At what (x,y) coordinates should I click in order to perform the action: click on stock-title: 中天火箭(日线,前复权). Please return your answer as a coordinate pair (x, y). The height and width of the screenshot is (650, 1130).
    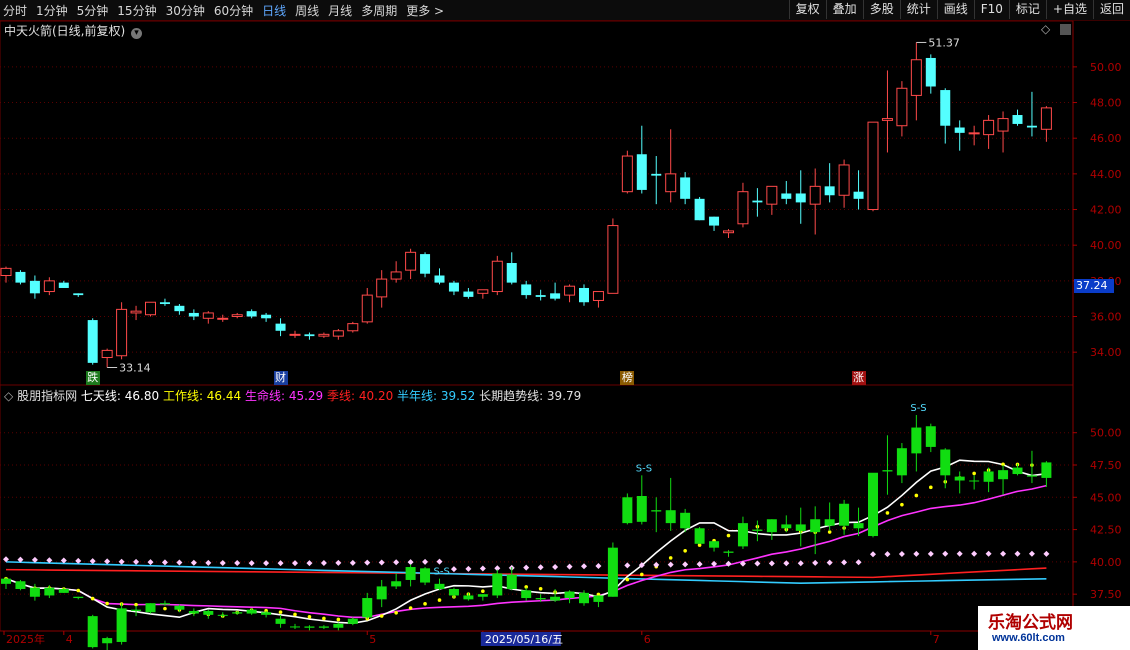
    Looking at the image, I should click on (65, 31).